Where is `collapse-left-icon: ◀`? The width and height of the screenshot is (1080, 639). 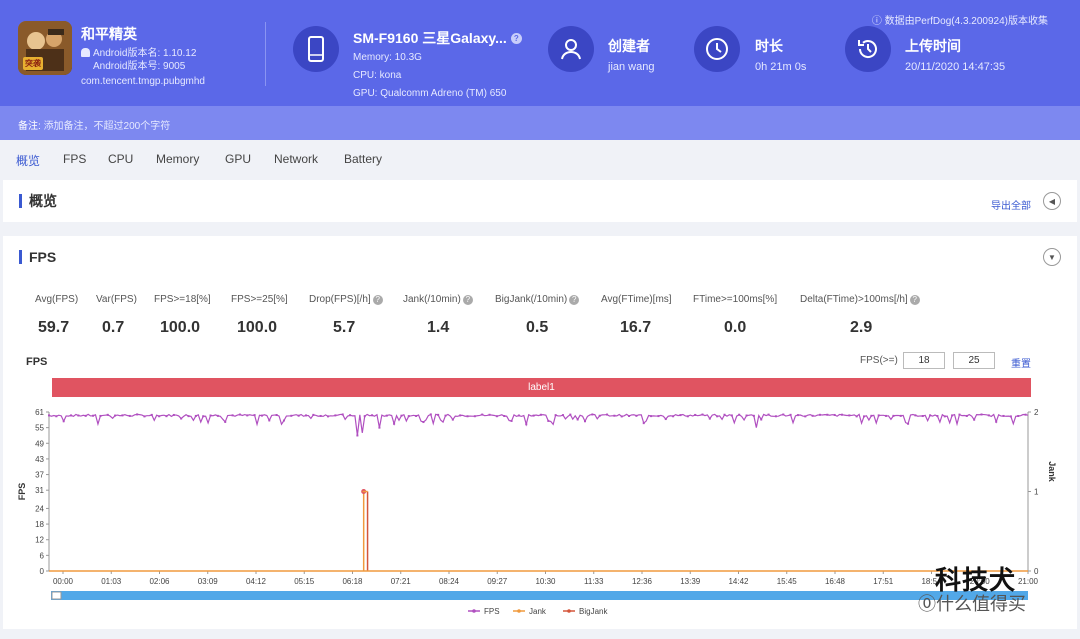 collapse-left-icon: ◀ is located at coordinates (1052, 201).